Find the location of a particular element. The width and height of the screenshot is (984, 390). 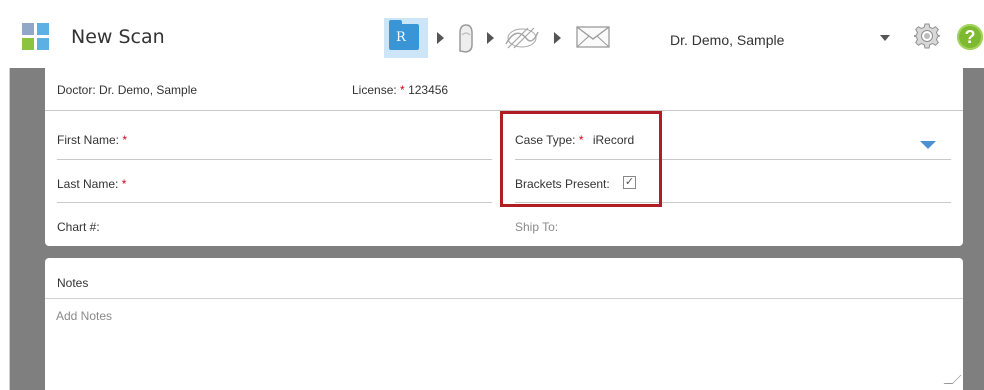

first-name-field: First Name: * is located at coordinates (92, 140).